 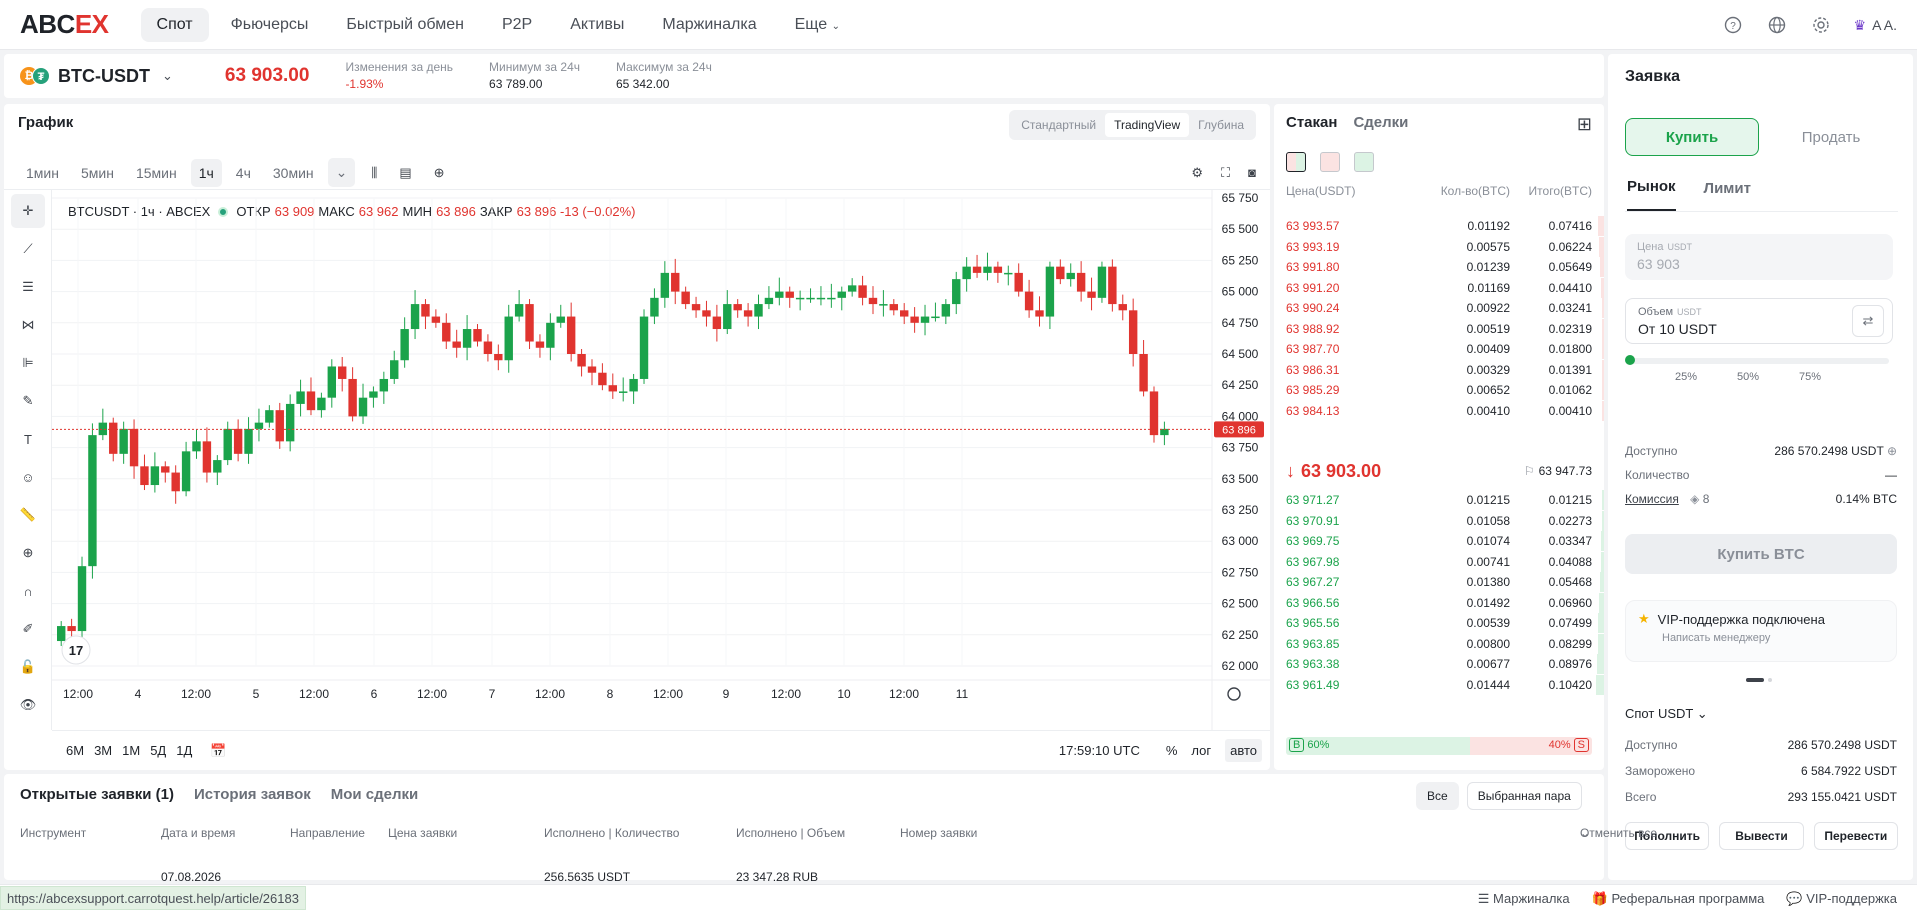 I want to click on nav-assets: Активы, so click(x=597, y=25).